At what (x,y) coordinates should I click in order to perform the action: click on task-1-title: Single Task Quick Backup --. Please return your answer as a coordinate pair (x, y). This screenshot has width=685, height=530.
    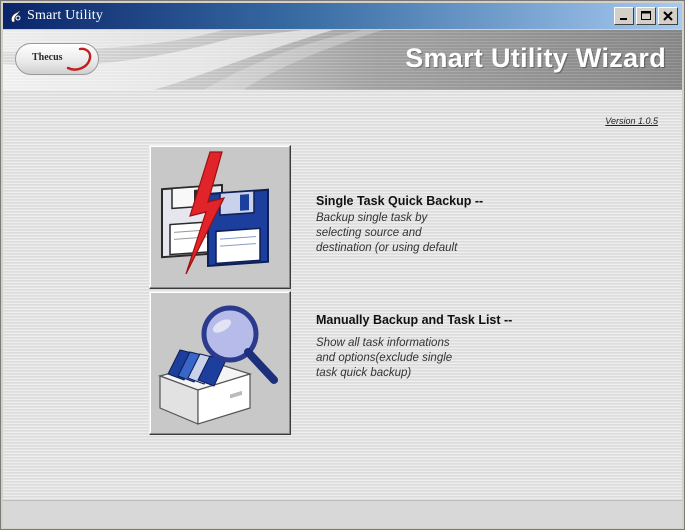
    Looking at the image, I should click on (400, 201).